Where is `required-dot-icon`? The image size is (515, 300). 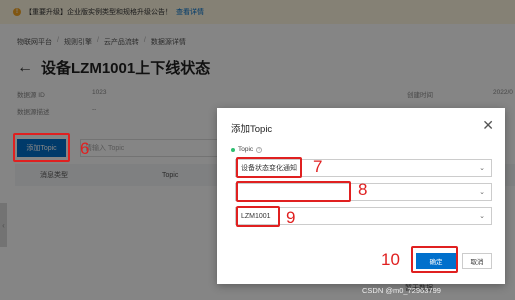 required-dot-icon is located at coordinates (233, 149).